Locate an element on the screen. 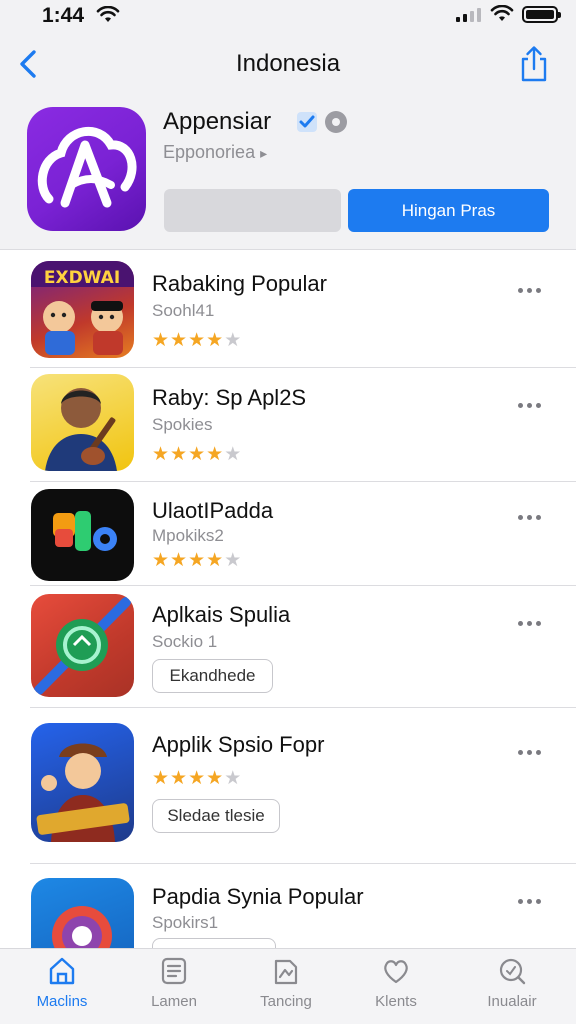  app-name: Appensiar is located at coordinates (217, 121).